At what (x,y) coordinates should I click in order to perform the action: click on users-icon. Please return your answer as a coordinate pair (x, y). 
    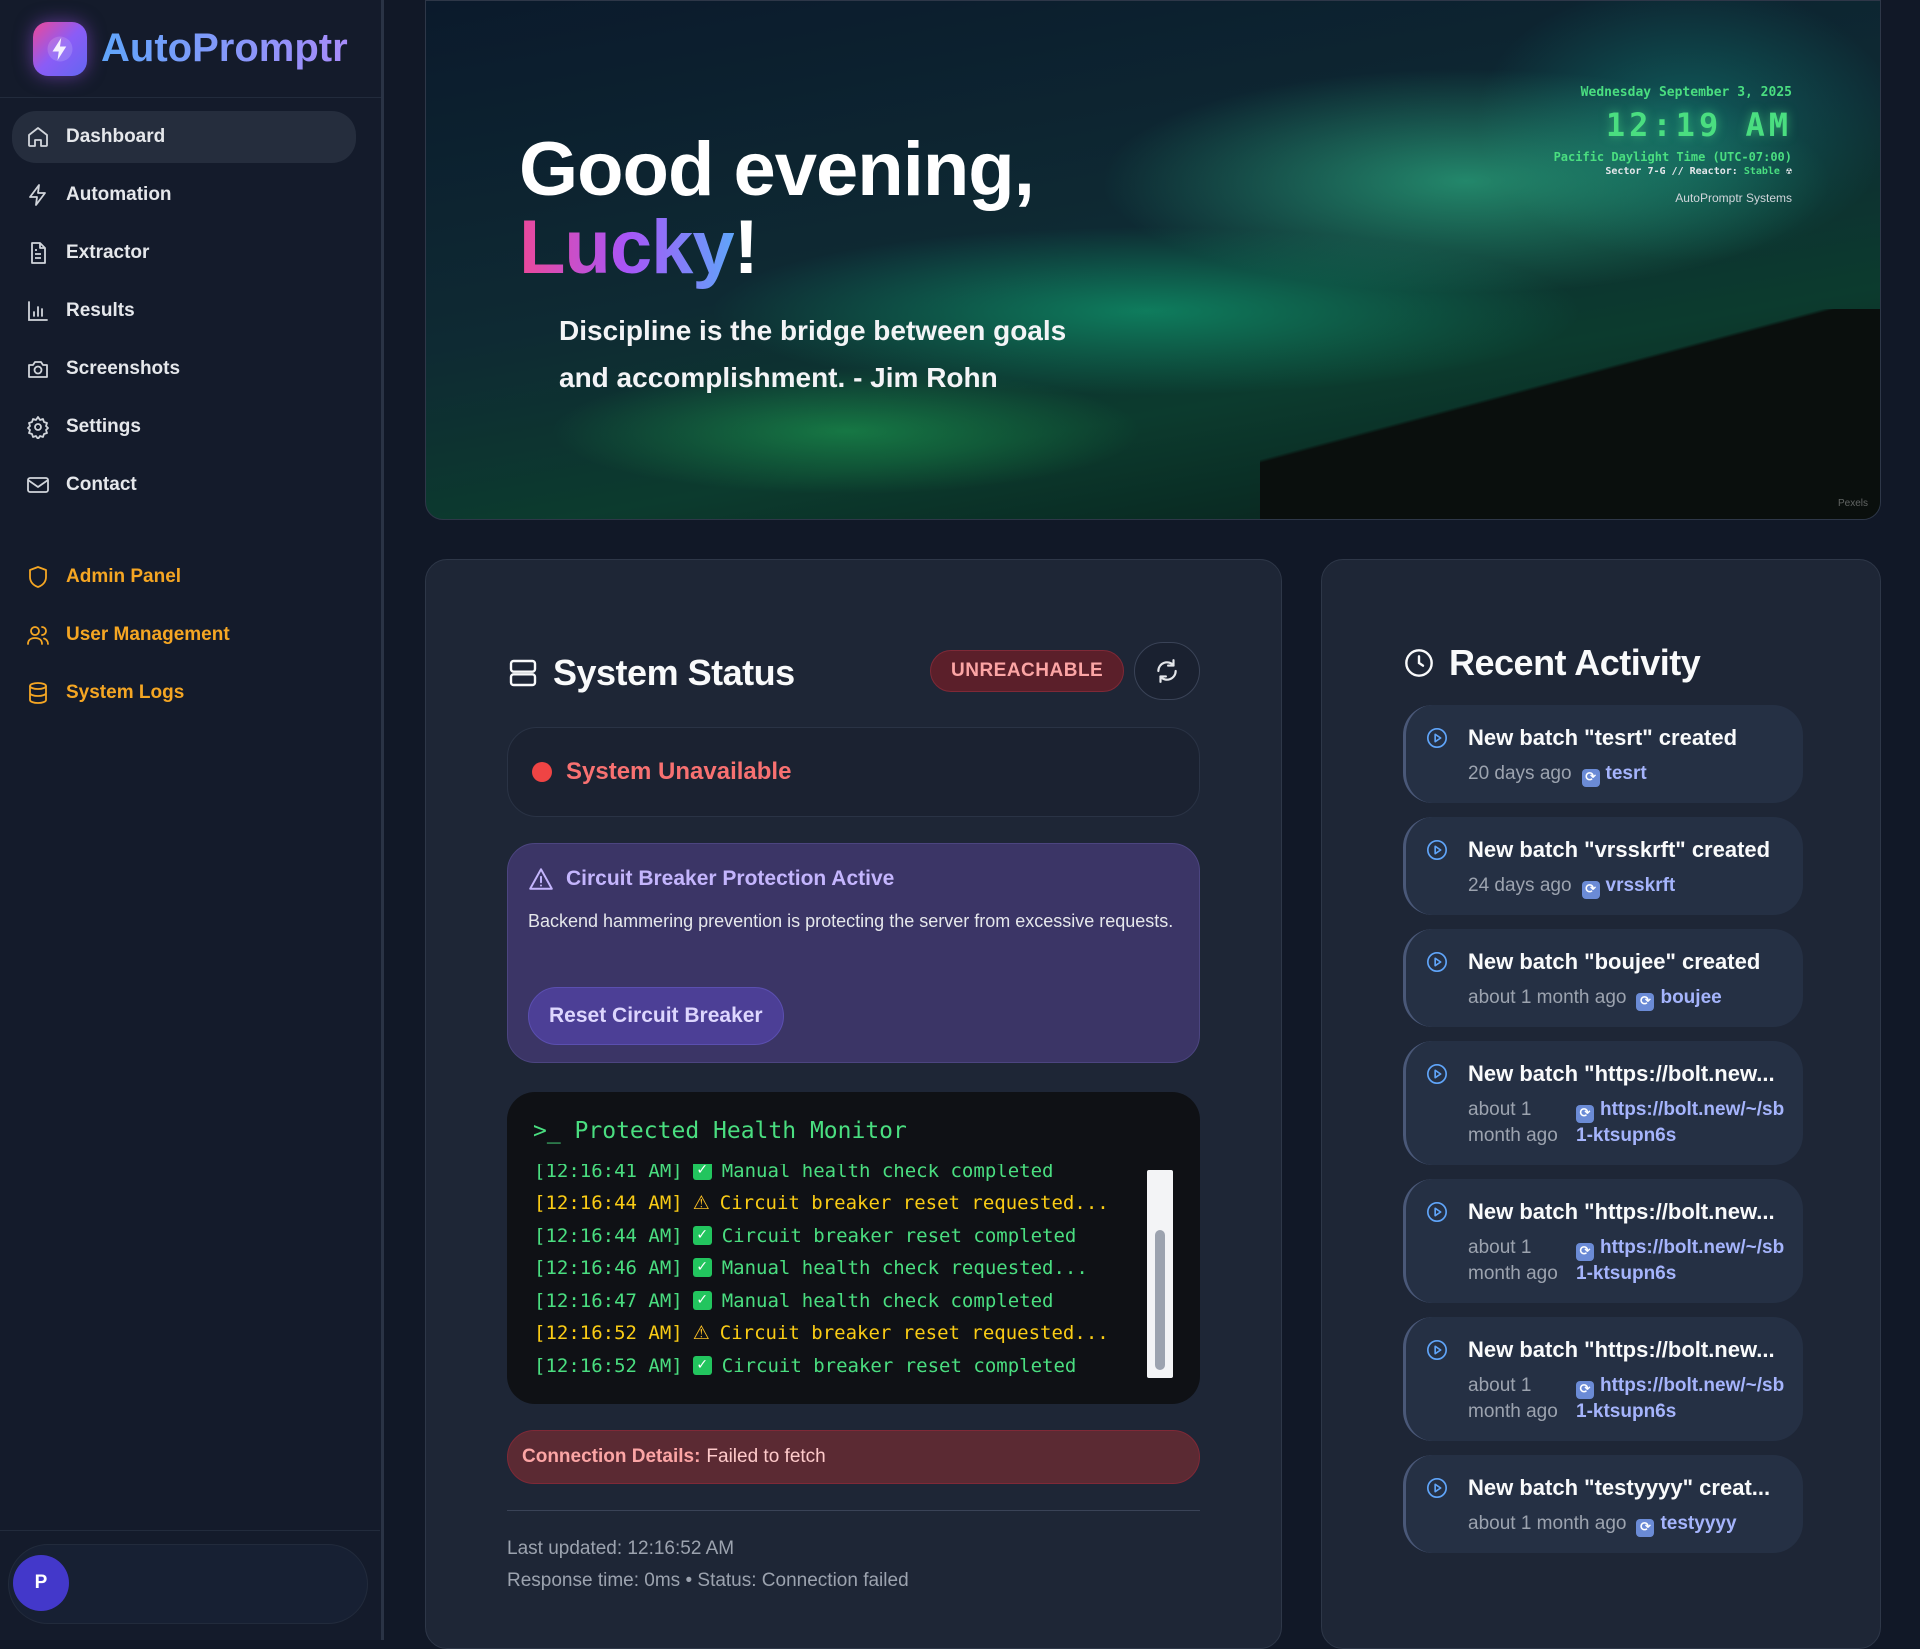
    Looking at the image, I should click on (38, 635).